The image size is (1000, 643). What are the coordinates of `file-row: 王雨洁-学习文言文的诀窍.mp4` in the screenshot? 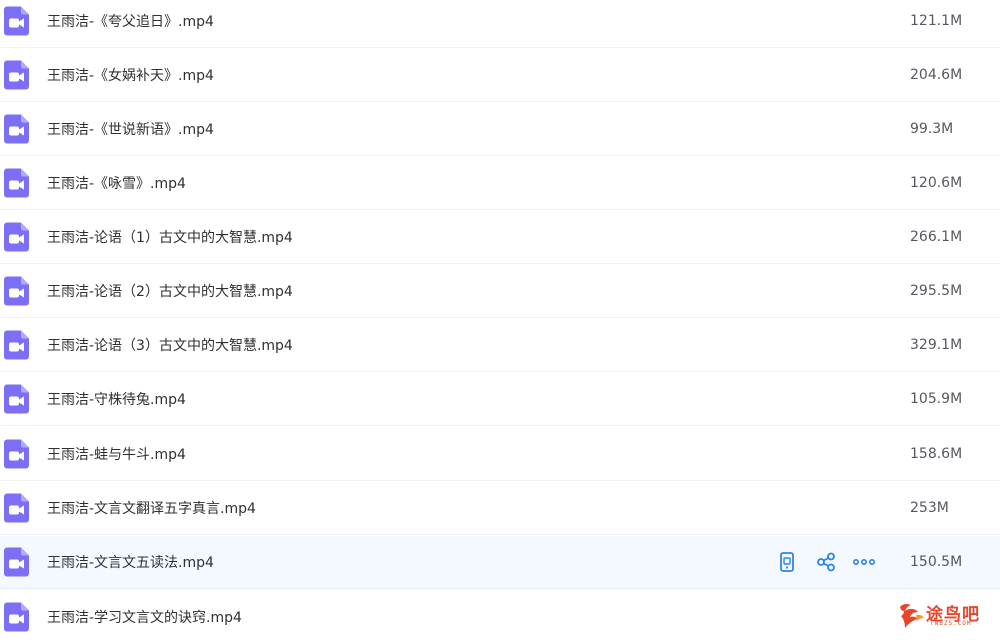 It's located at (500, 616).